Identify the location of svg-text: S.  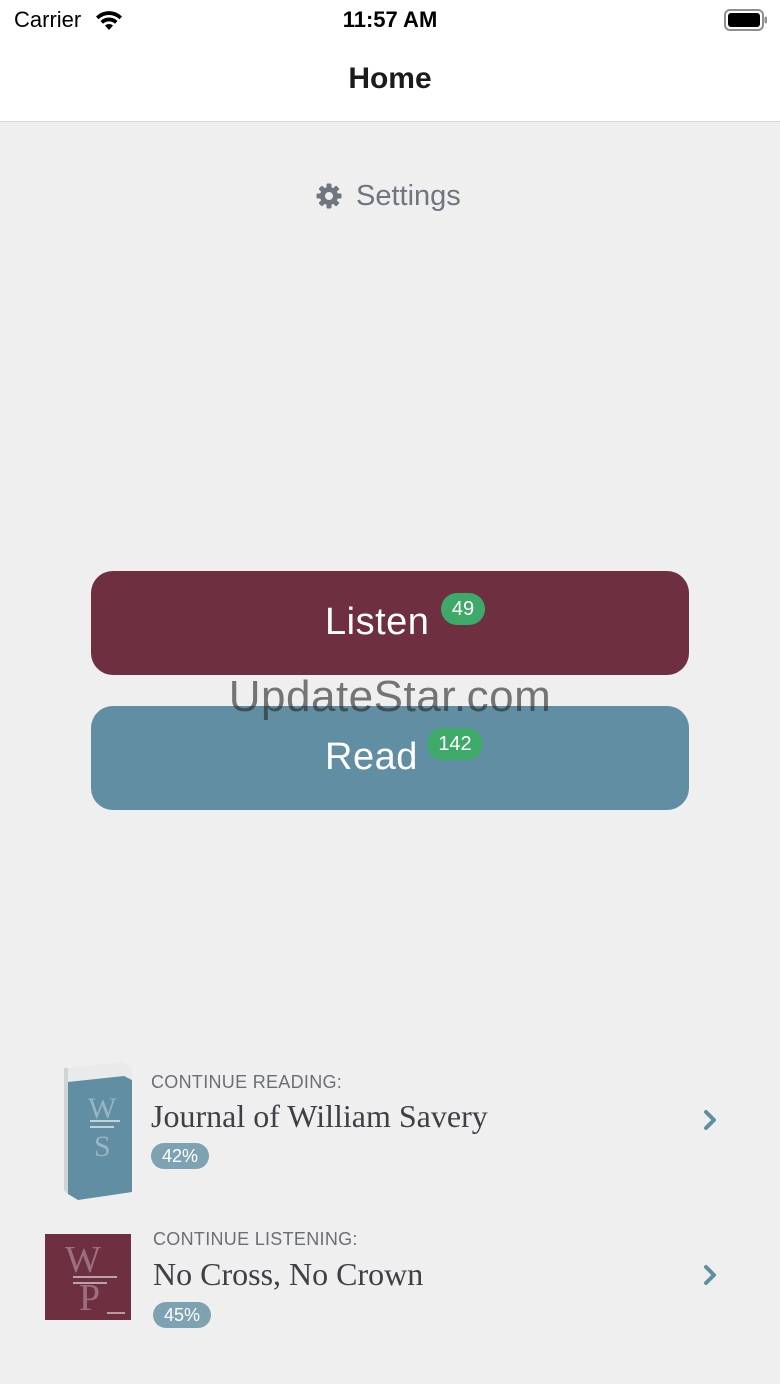
(102, 1146).